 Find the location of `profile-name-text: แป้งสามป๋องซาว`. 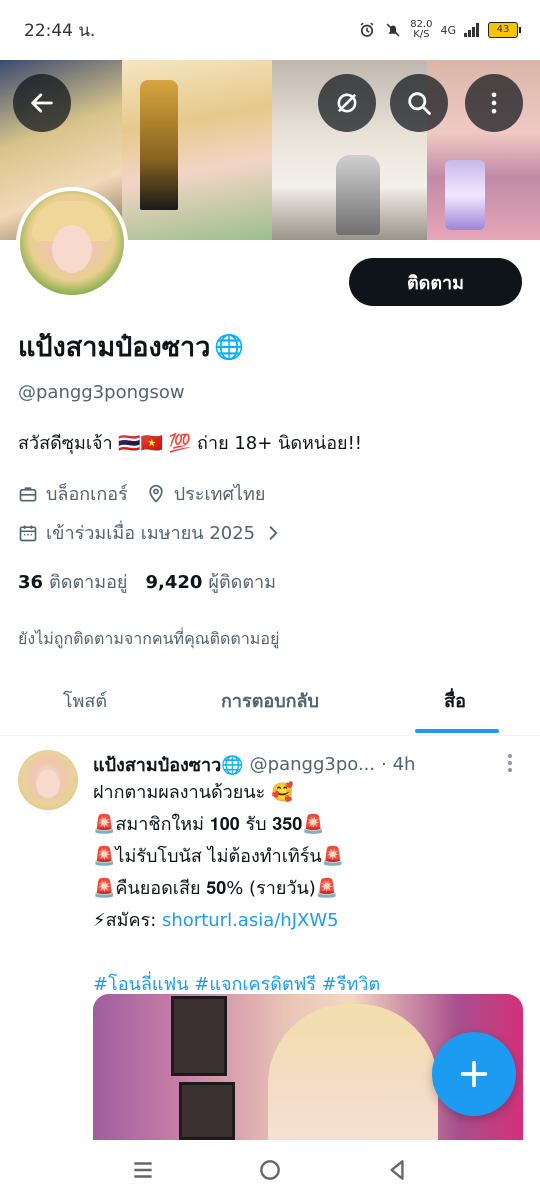

profile-name-text: แป้งสามป๋องซาว is located at coordinates (114, 347).